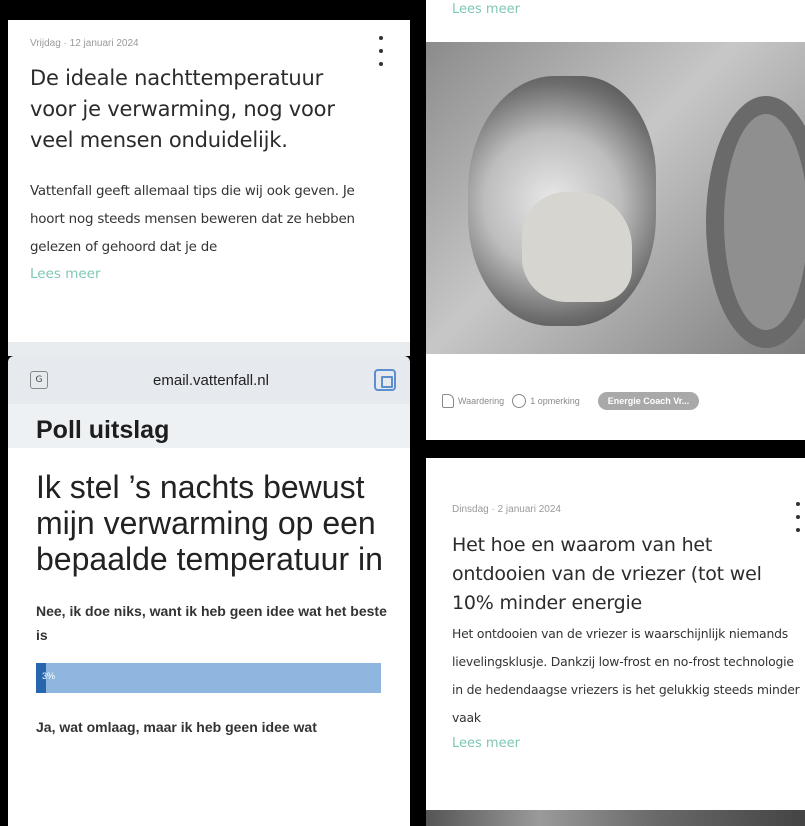  Describe the element at coordinates (84, 43) in the screenshot. I see `article-date: Vrijdag · 12 januari 2024` at that location.